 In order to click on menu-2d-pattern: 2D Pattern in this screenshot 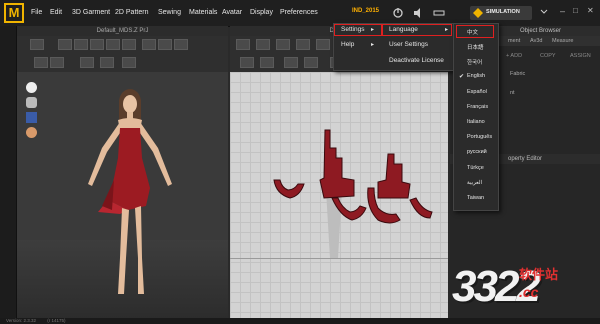, I will do `click(131, 13)`.